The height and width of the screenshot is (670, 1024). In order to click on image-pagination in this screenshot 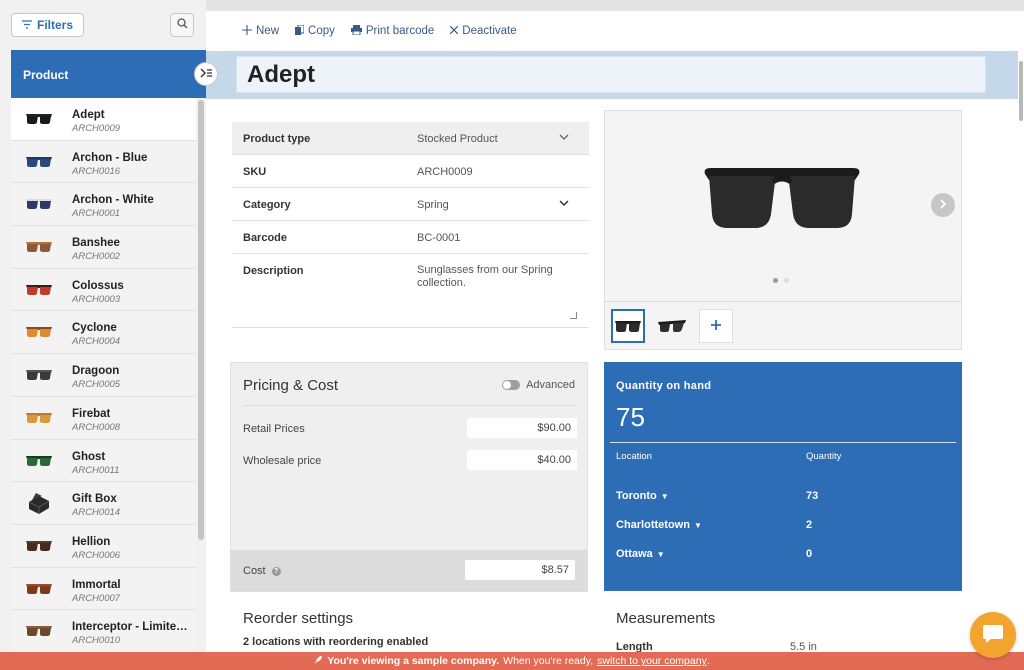, I will do `click(781, 280)`.